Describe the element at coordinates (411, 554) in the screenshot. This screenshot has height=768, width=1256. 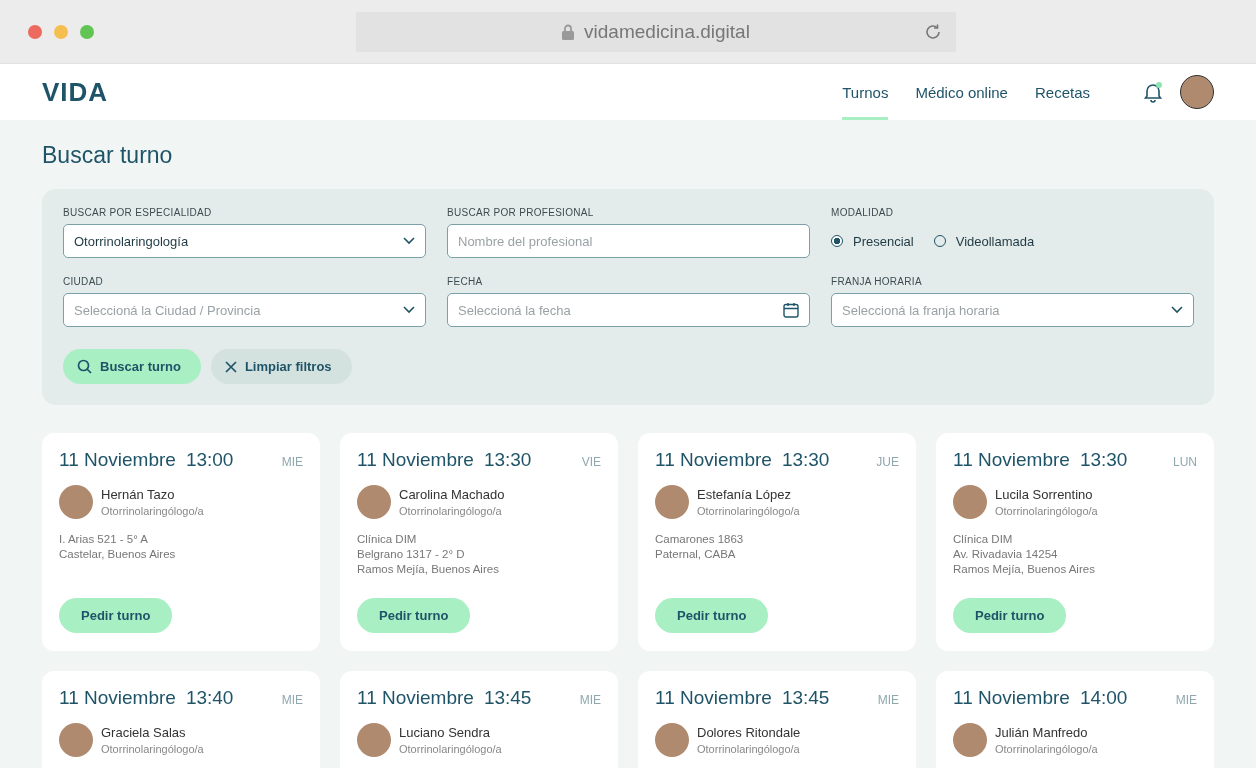
I see `address-line: Belgrano 1317 - 2° D` at that location.